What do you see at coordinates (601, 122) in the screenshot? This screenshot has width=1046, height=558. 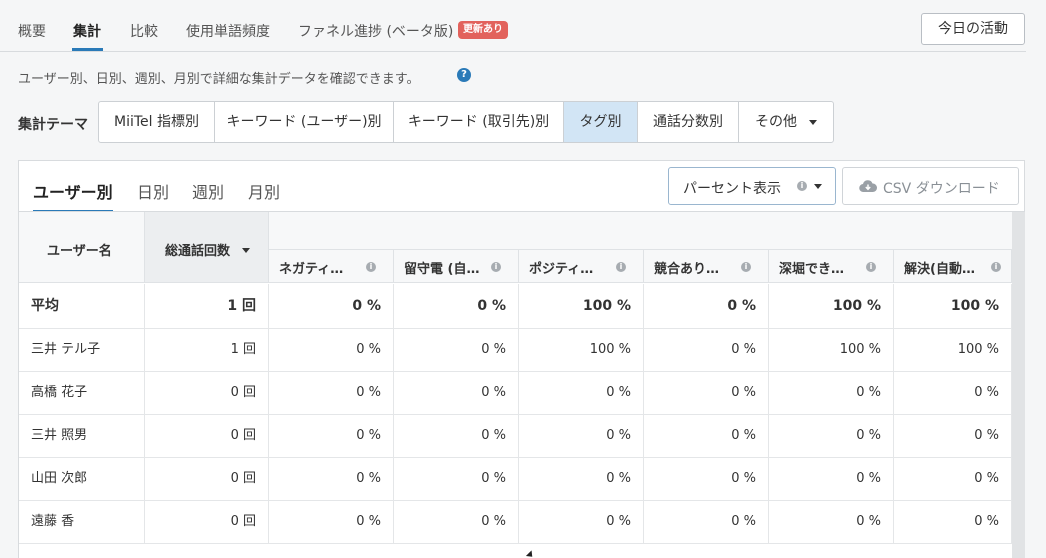 I see `theme-option-tag: タグ別` at bounding box center [601, 122].